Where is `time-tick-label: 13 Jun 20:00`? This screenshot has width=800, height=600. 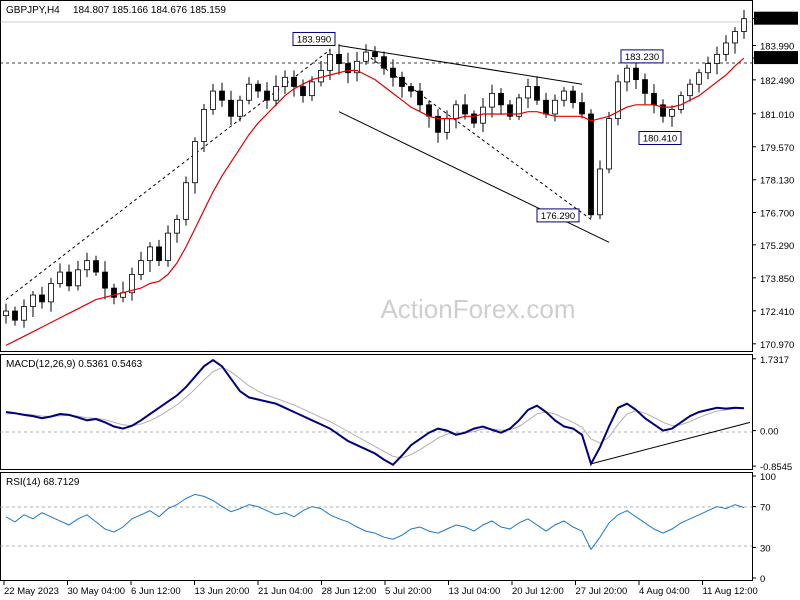 time-tick-label: 13 Jun 20:00 is located at coordinates (222, 591).